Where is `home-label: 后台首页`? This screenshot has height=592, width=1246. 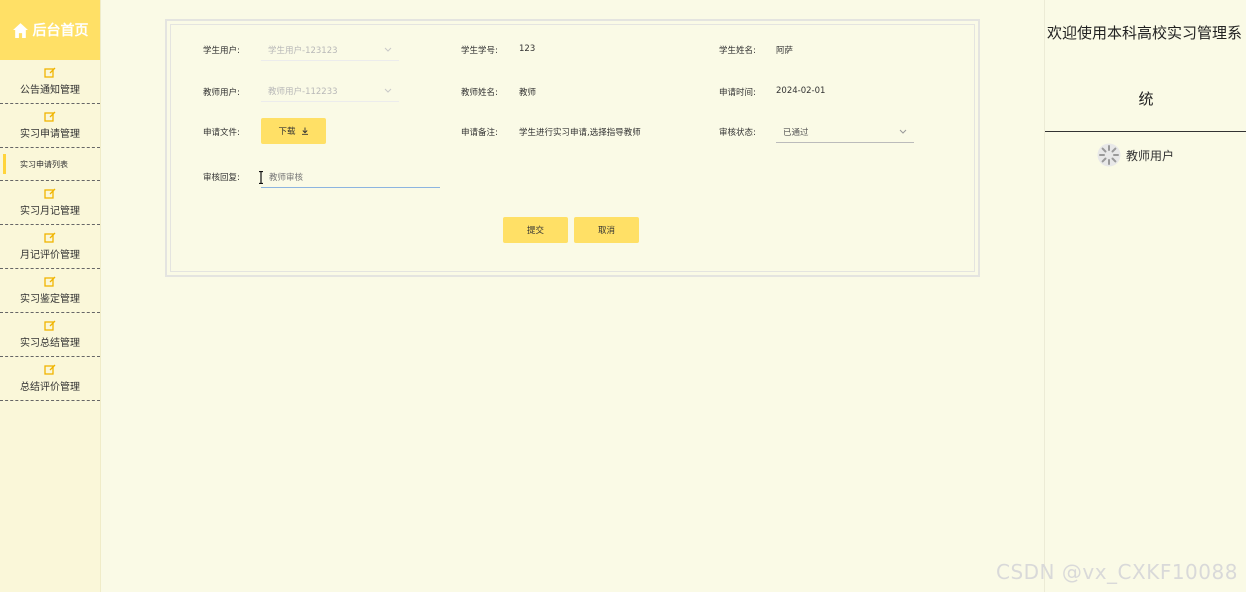 home-label: 后台首页 is located at coordinates (60, 31).